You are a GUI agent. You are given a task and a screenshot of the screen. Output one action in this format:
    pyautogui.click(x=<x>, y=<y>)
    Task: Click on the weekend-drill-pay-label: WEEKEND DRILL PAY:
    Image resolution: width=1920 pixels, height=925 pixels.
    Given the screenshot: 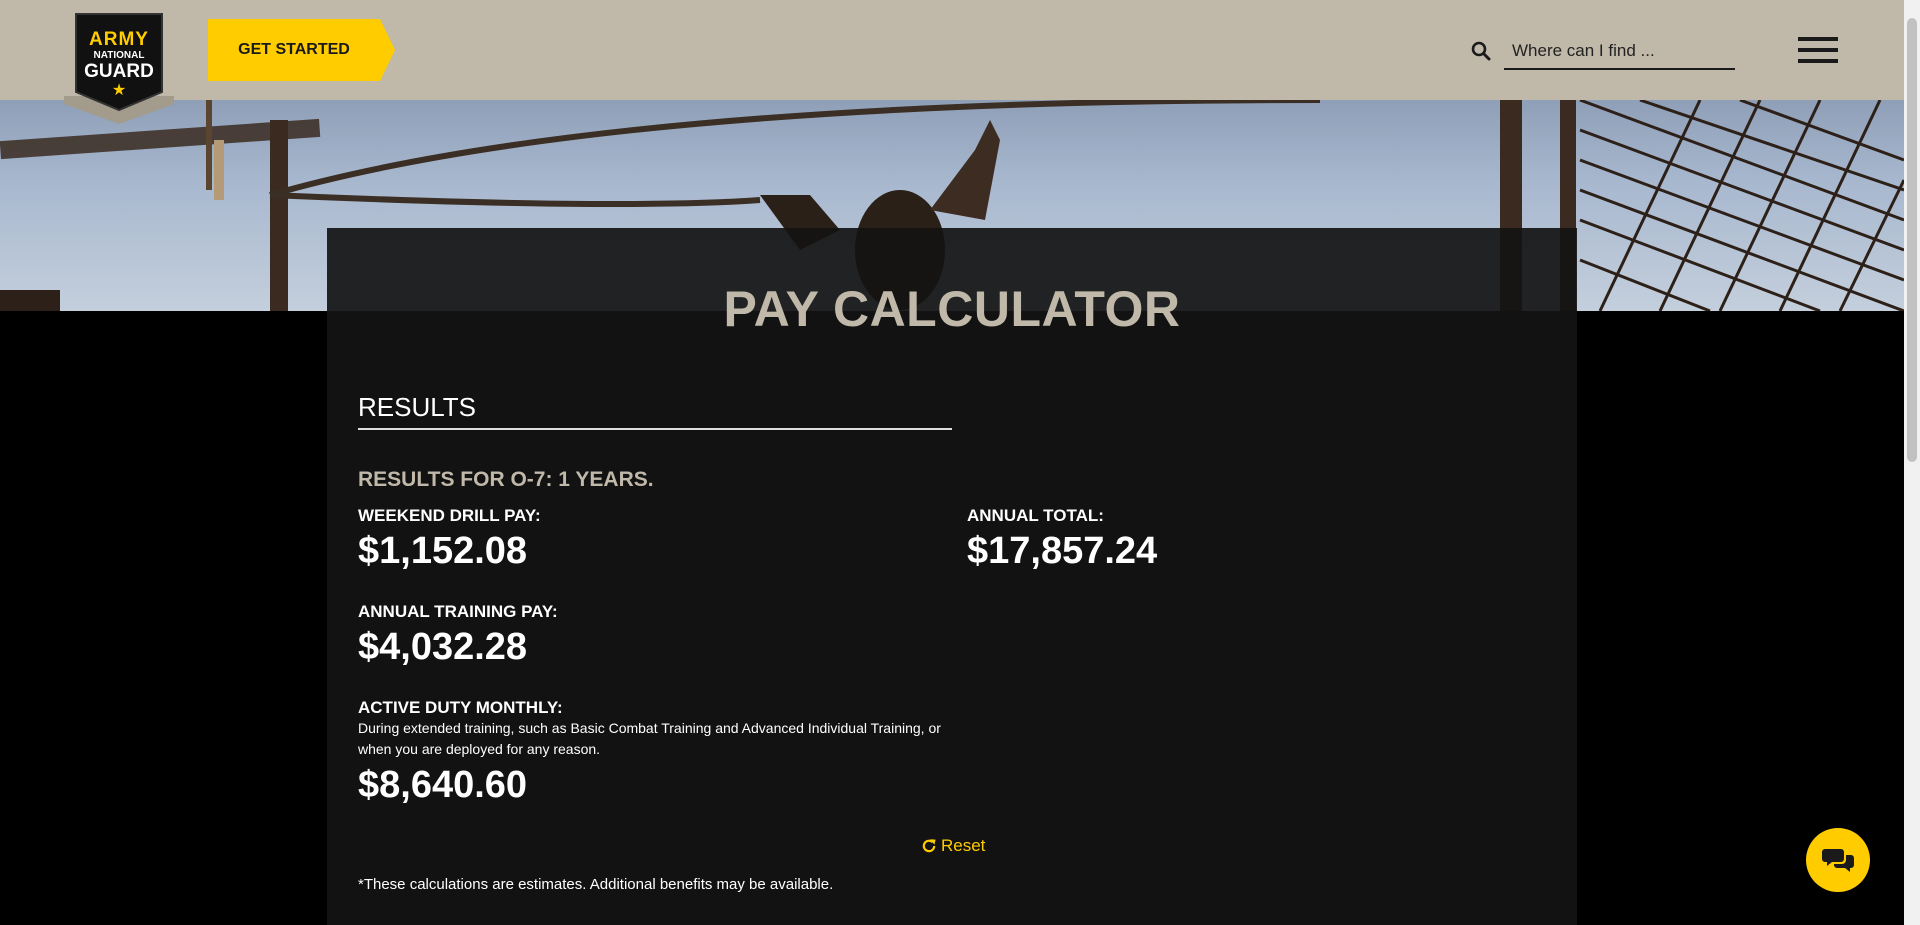 What is the action you would take?
    pyautogui.click(x=449, y=515)
    